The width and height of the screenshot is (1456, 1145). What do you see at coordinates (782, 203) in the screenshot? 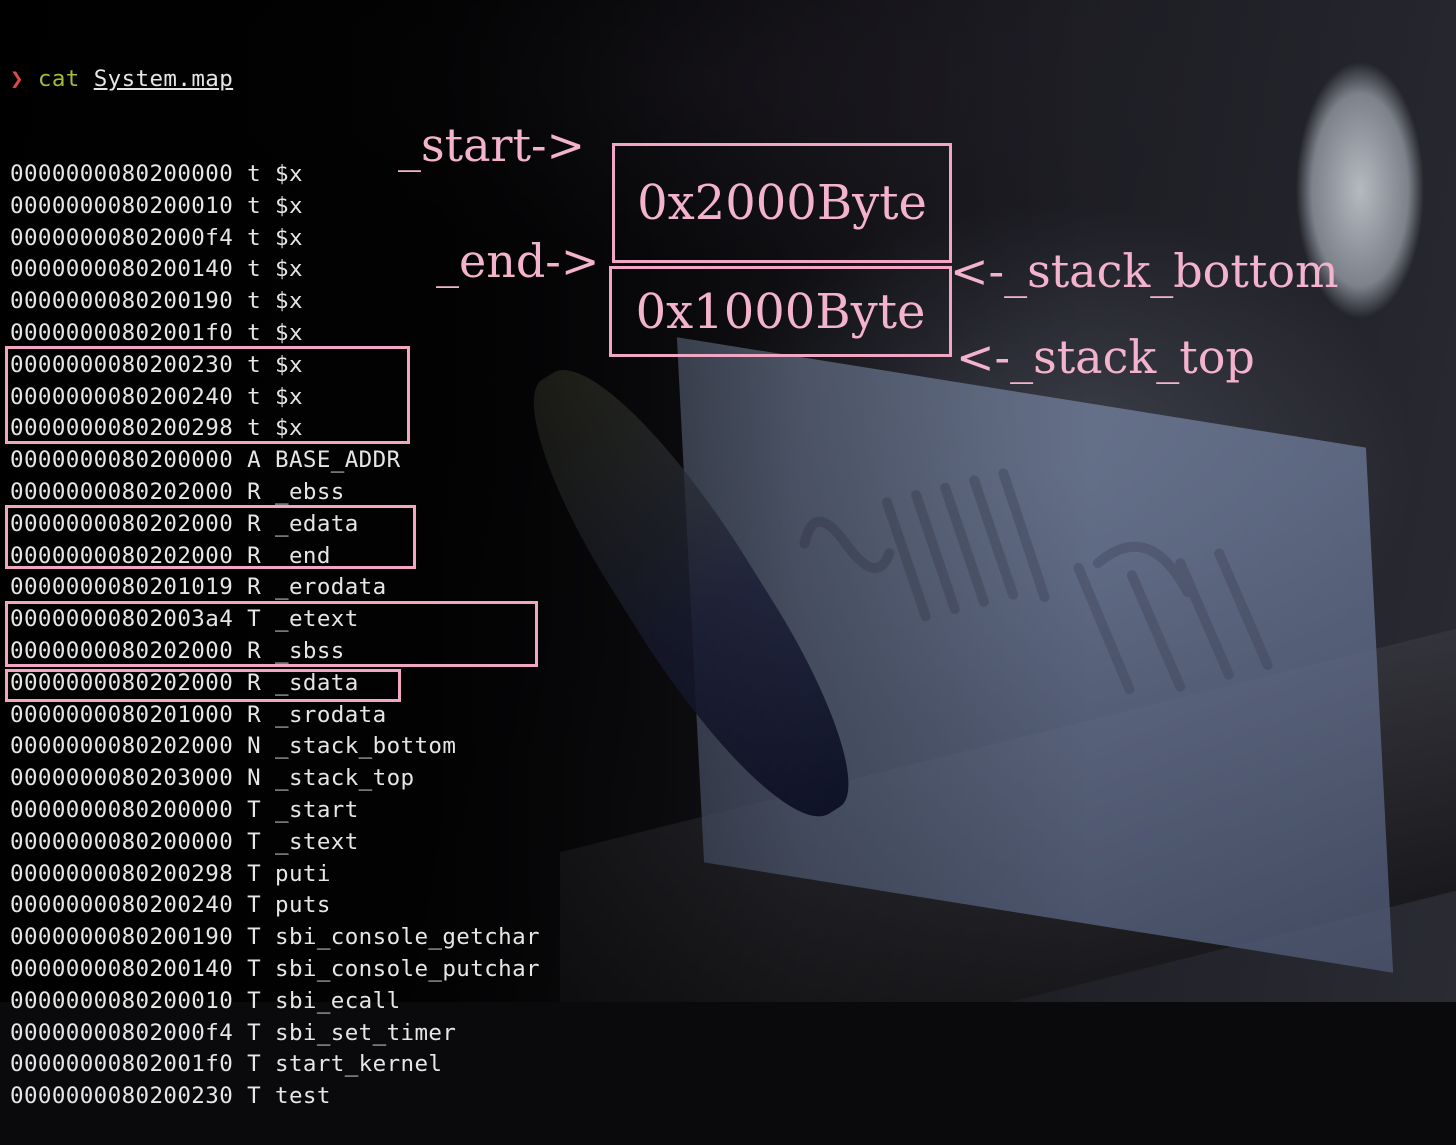
I see `memory-block-2000: 0x2000Byte` at bounding box center [782, 203].